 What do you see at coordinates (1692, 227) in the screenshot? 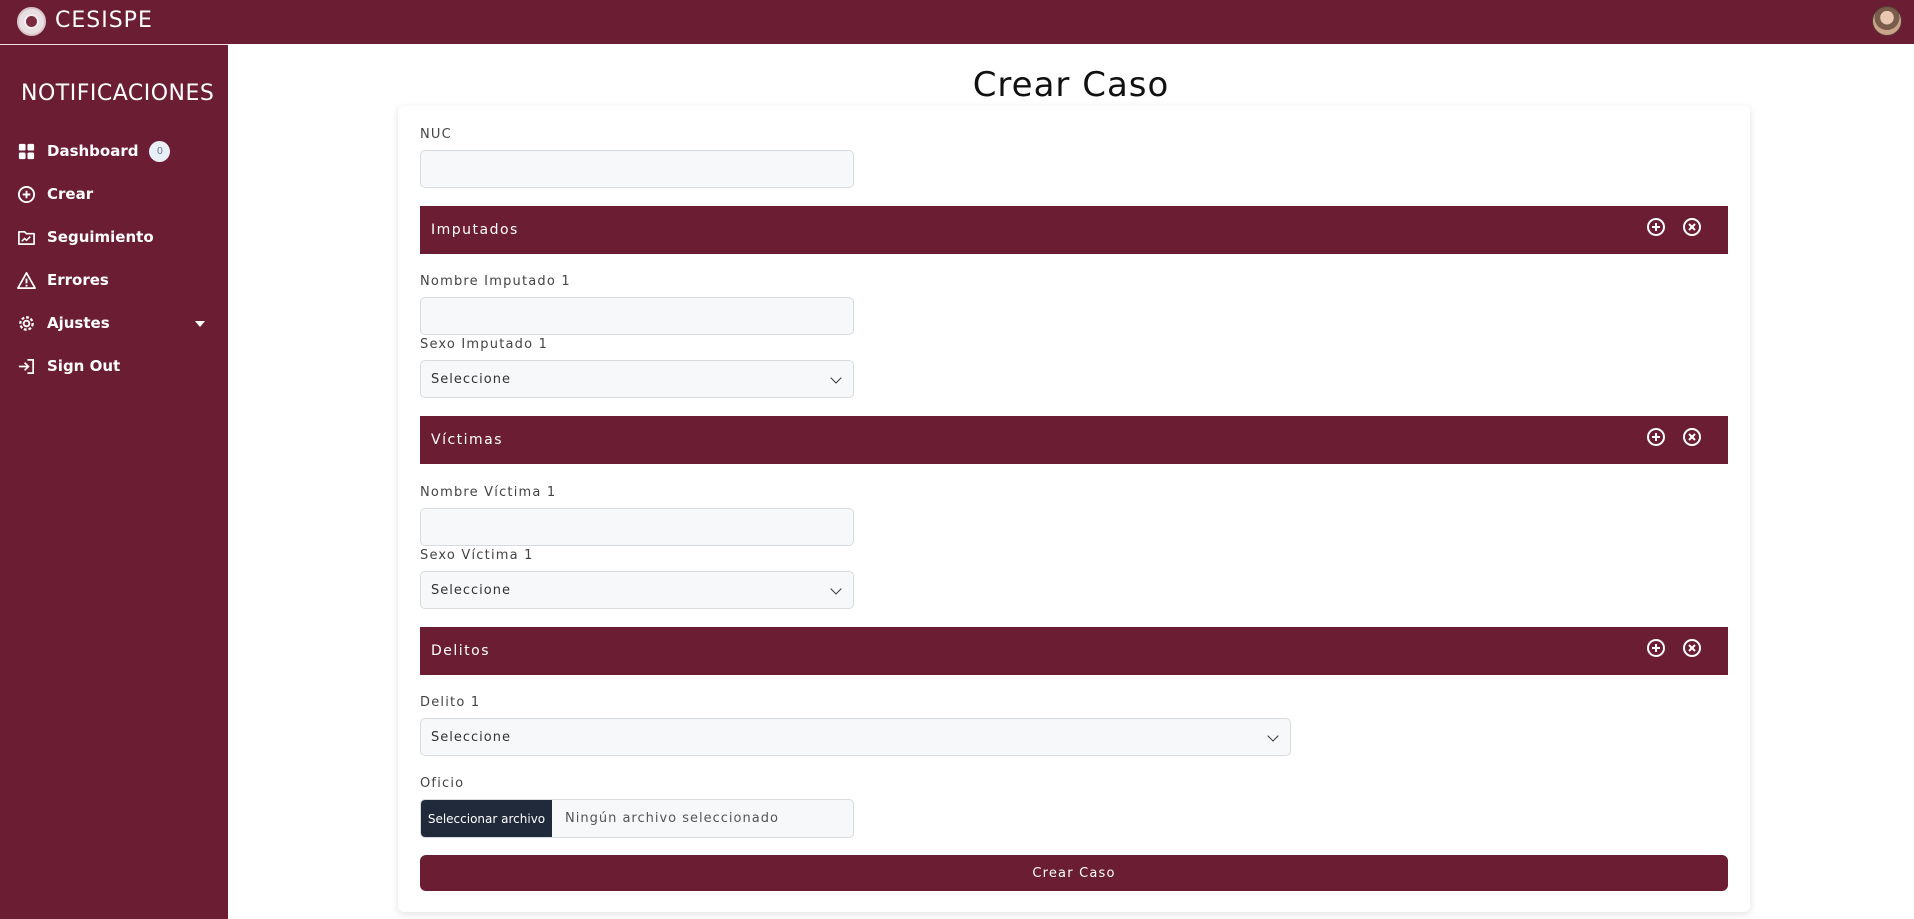
I see `remove-imputado-icon` at bounding box center [1692, 227].